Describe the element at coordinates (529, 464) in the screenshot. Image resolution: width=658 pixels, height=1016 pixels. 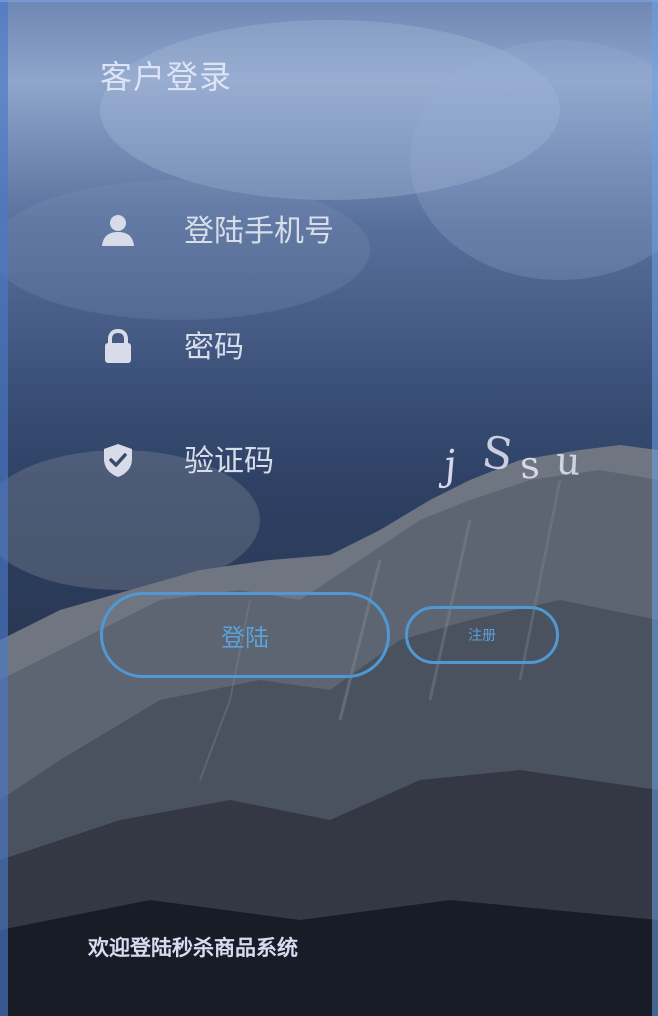
I see `captcha-char: s` at that location.